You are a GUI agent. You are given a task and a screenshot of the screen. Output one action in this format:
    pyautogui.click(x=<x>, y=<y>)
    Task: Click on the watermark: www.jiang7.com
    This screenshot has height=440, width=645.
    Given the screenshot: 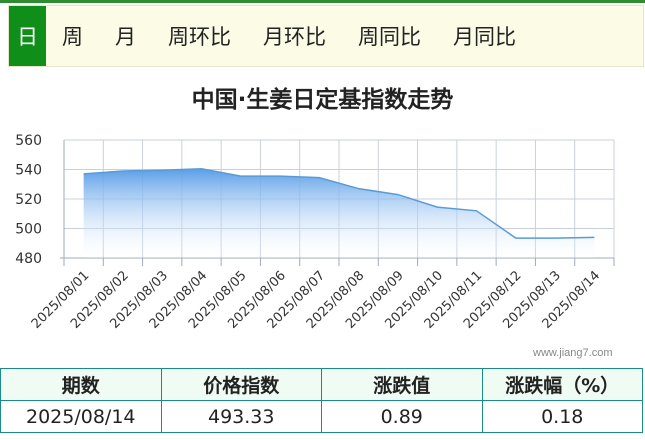 What is the action you would take?
    pyautogui.click(x=573, y=353)
    